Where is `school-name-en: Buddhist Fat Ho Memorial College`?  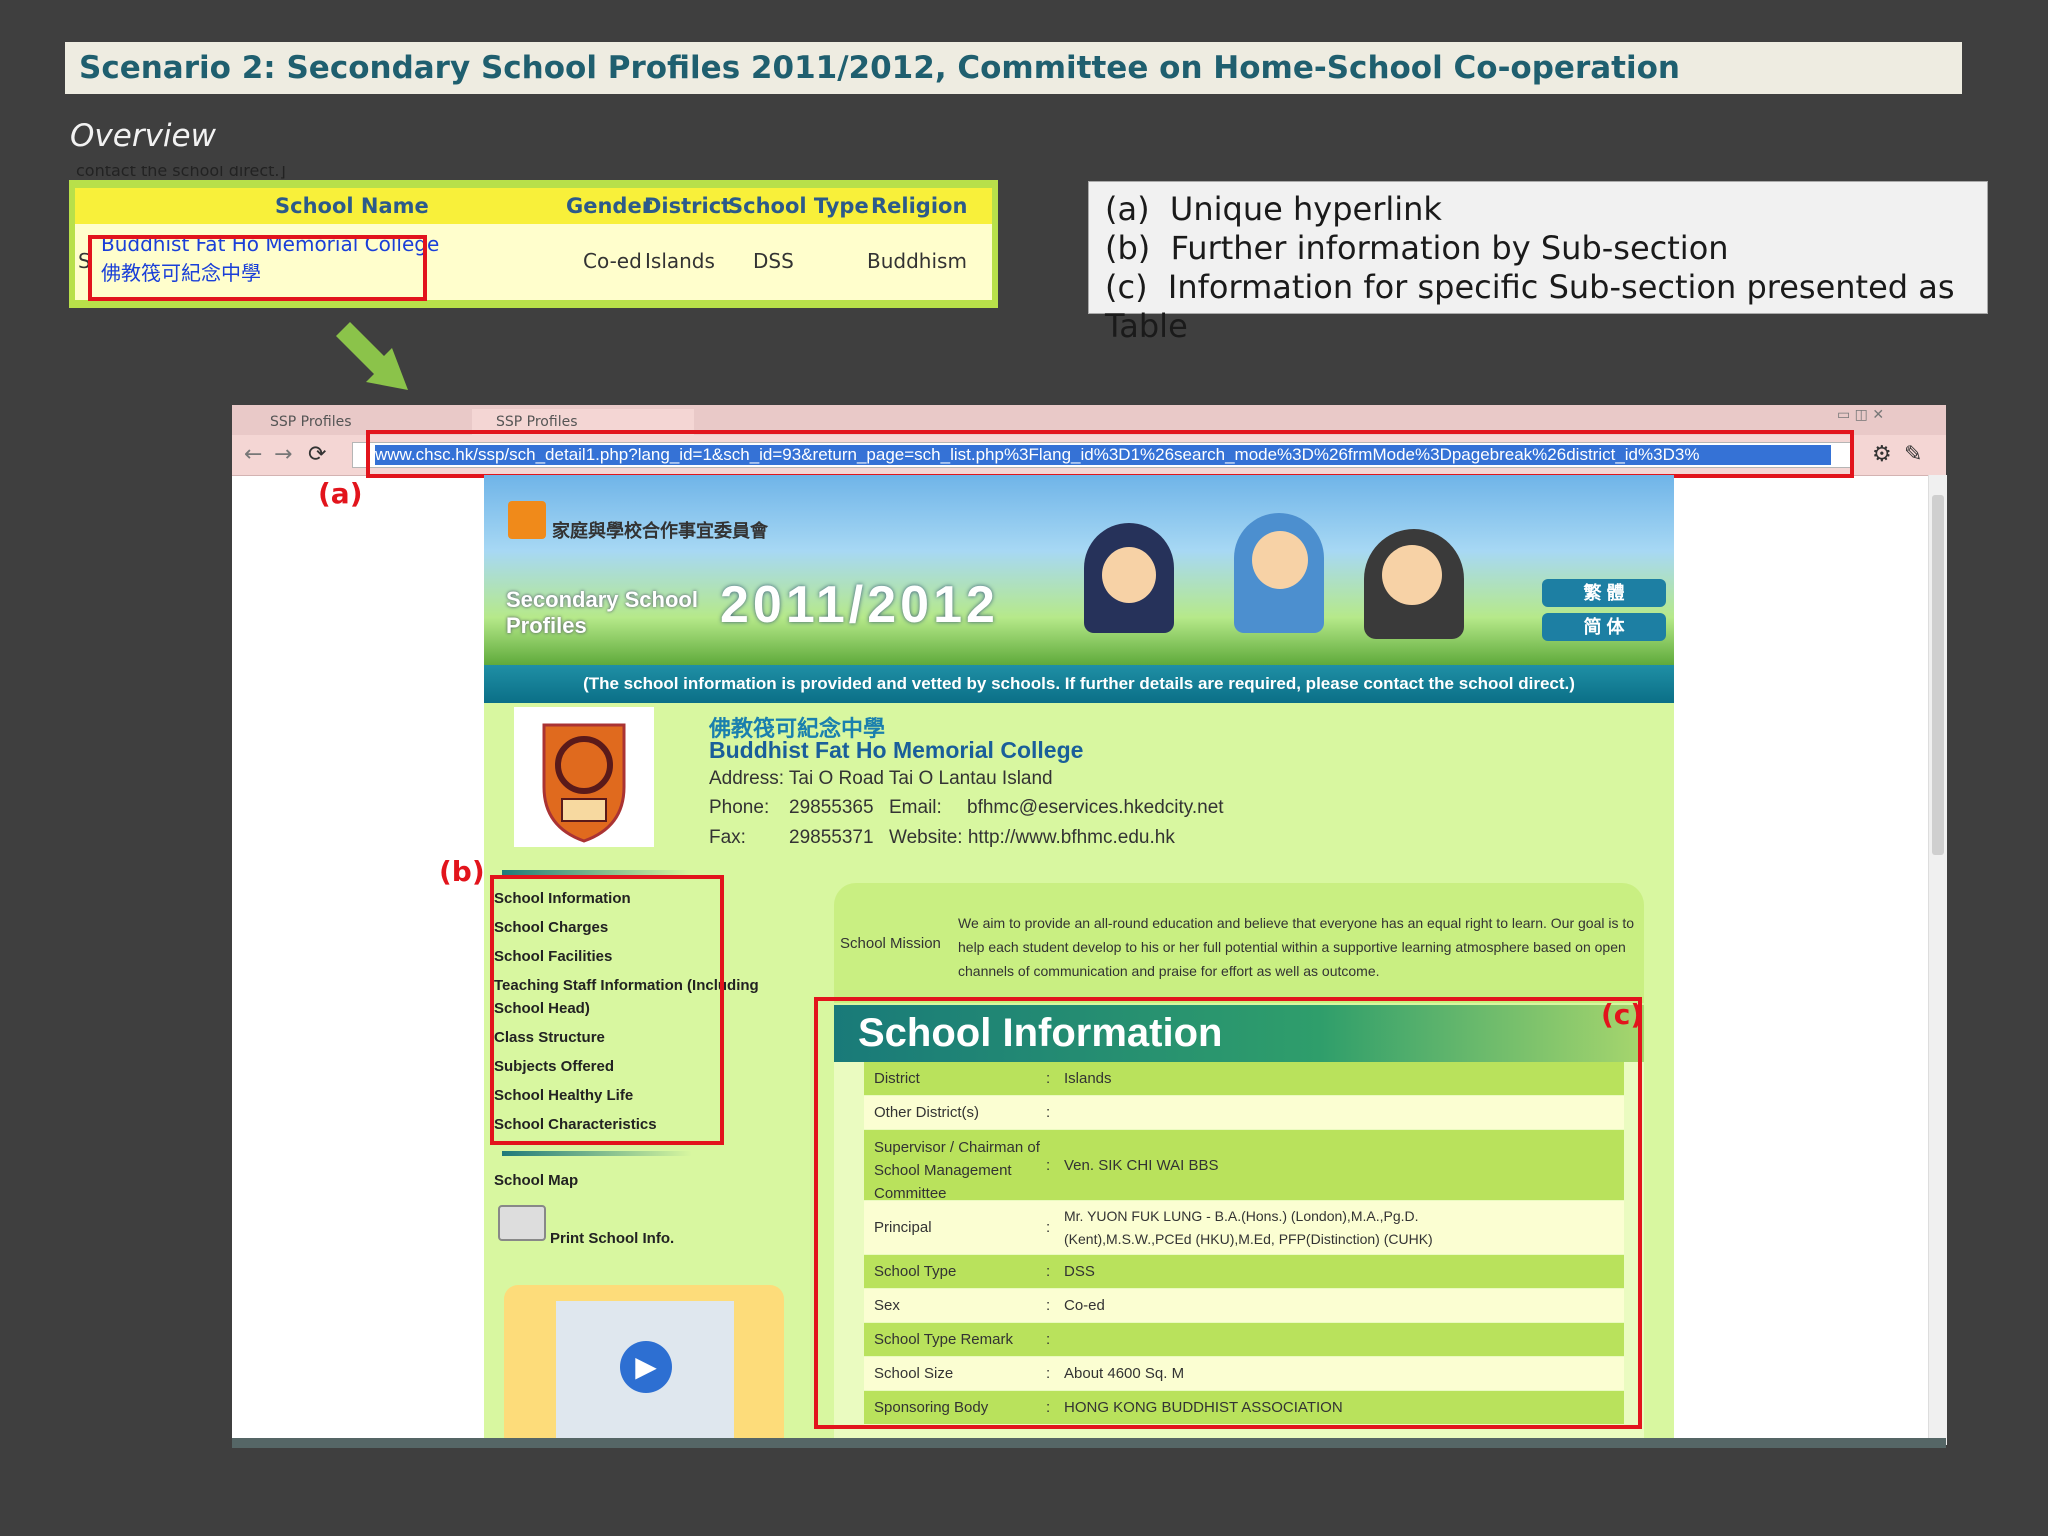
school-name-en: Buddhist Fat Ho Memorial College is located at coordinates (896, 750).